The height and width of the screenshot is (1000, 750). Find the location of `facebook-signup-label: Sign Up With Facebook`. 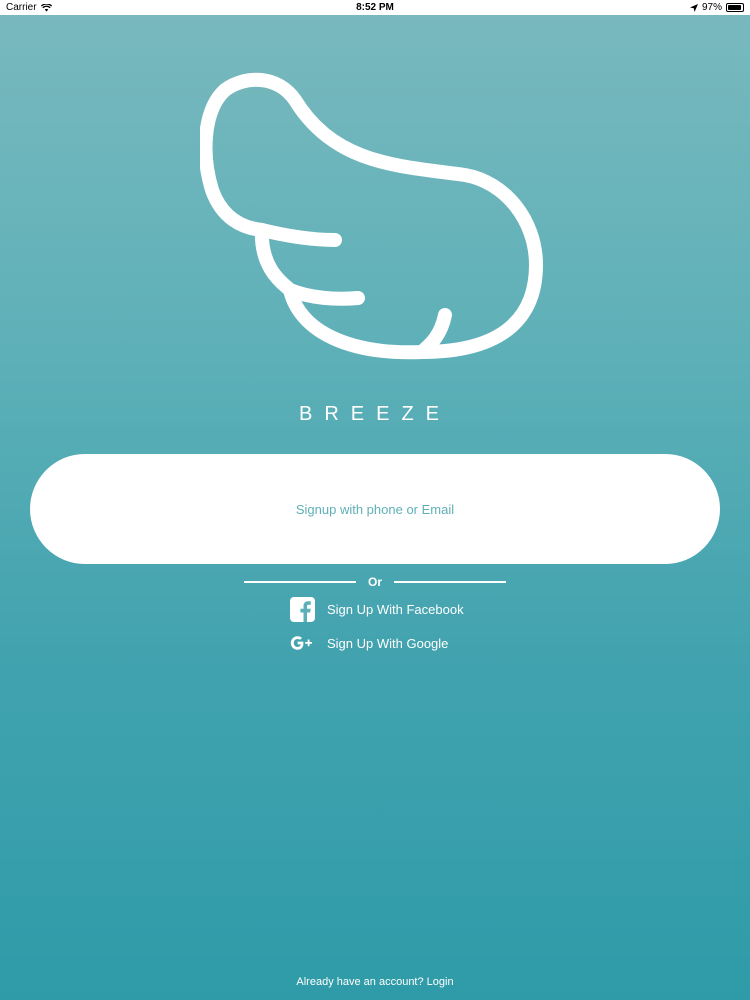

facebook-signup-label: Sign Up With Facebook is located at coordinates (395, 609).